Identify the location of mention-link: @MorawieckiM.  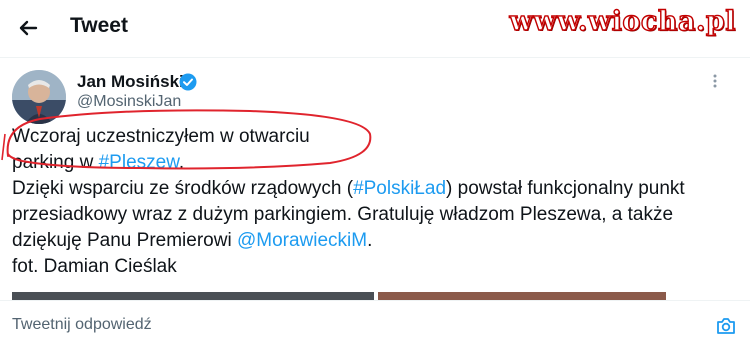
(302, 240).